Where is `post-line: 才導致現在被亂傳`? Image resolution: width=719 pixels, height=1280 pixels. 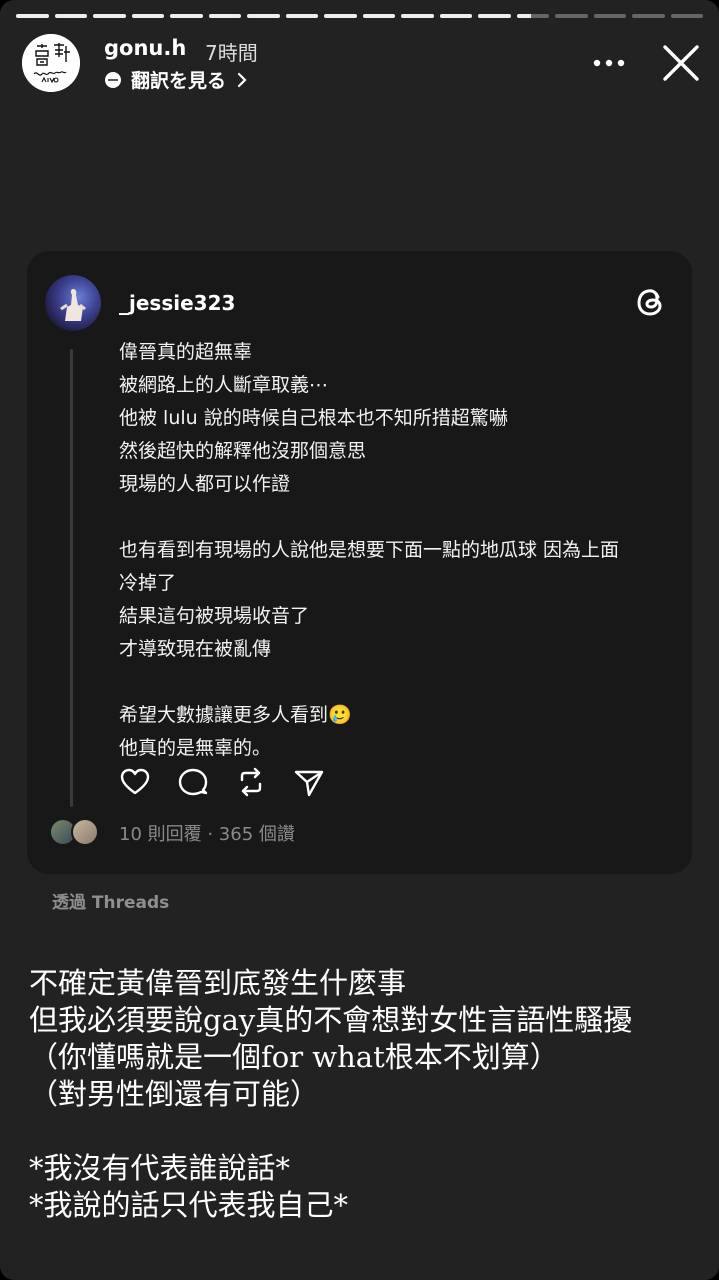
post-line: 才導致現在被亂傳 is located at coordinates (195, 649).